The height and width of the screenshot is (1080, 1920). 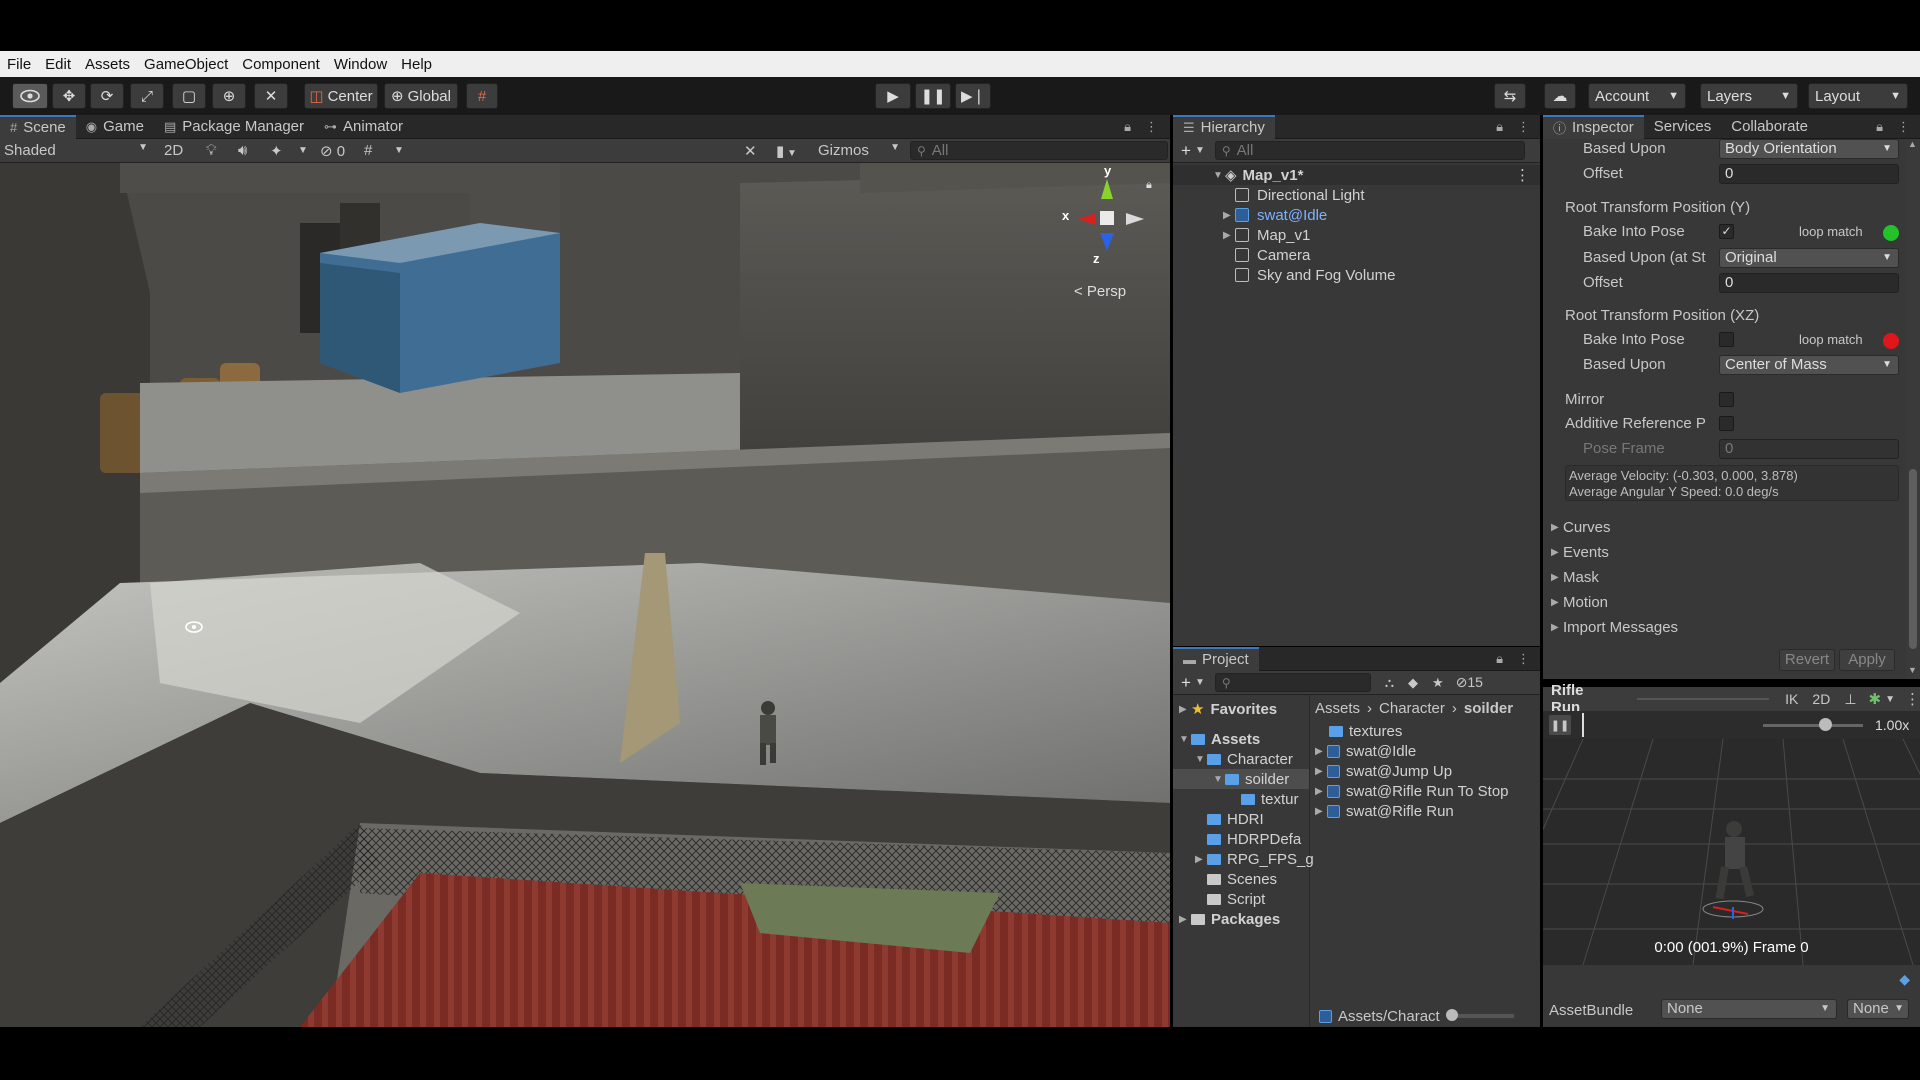 I want to click on scroll-down-icon: ▼, so click(x=1912, y=670).